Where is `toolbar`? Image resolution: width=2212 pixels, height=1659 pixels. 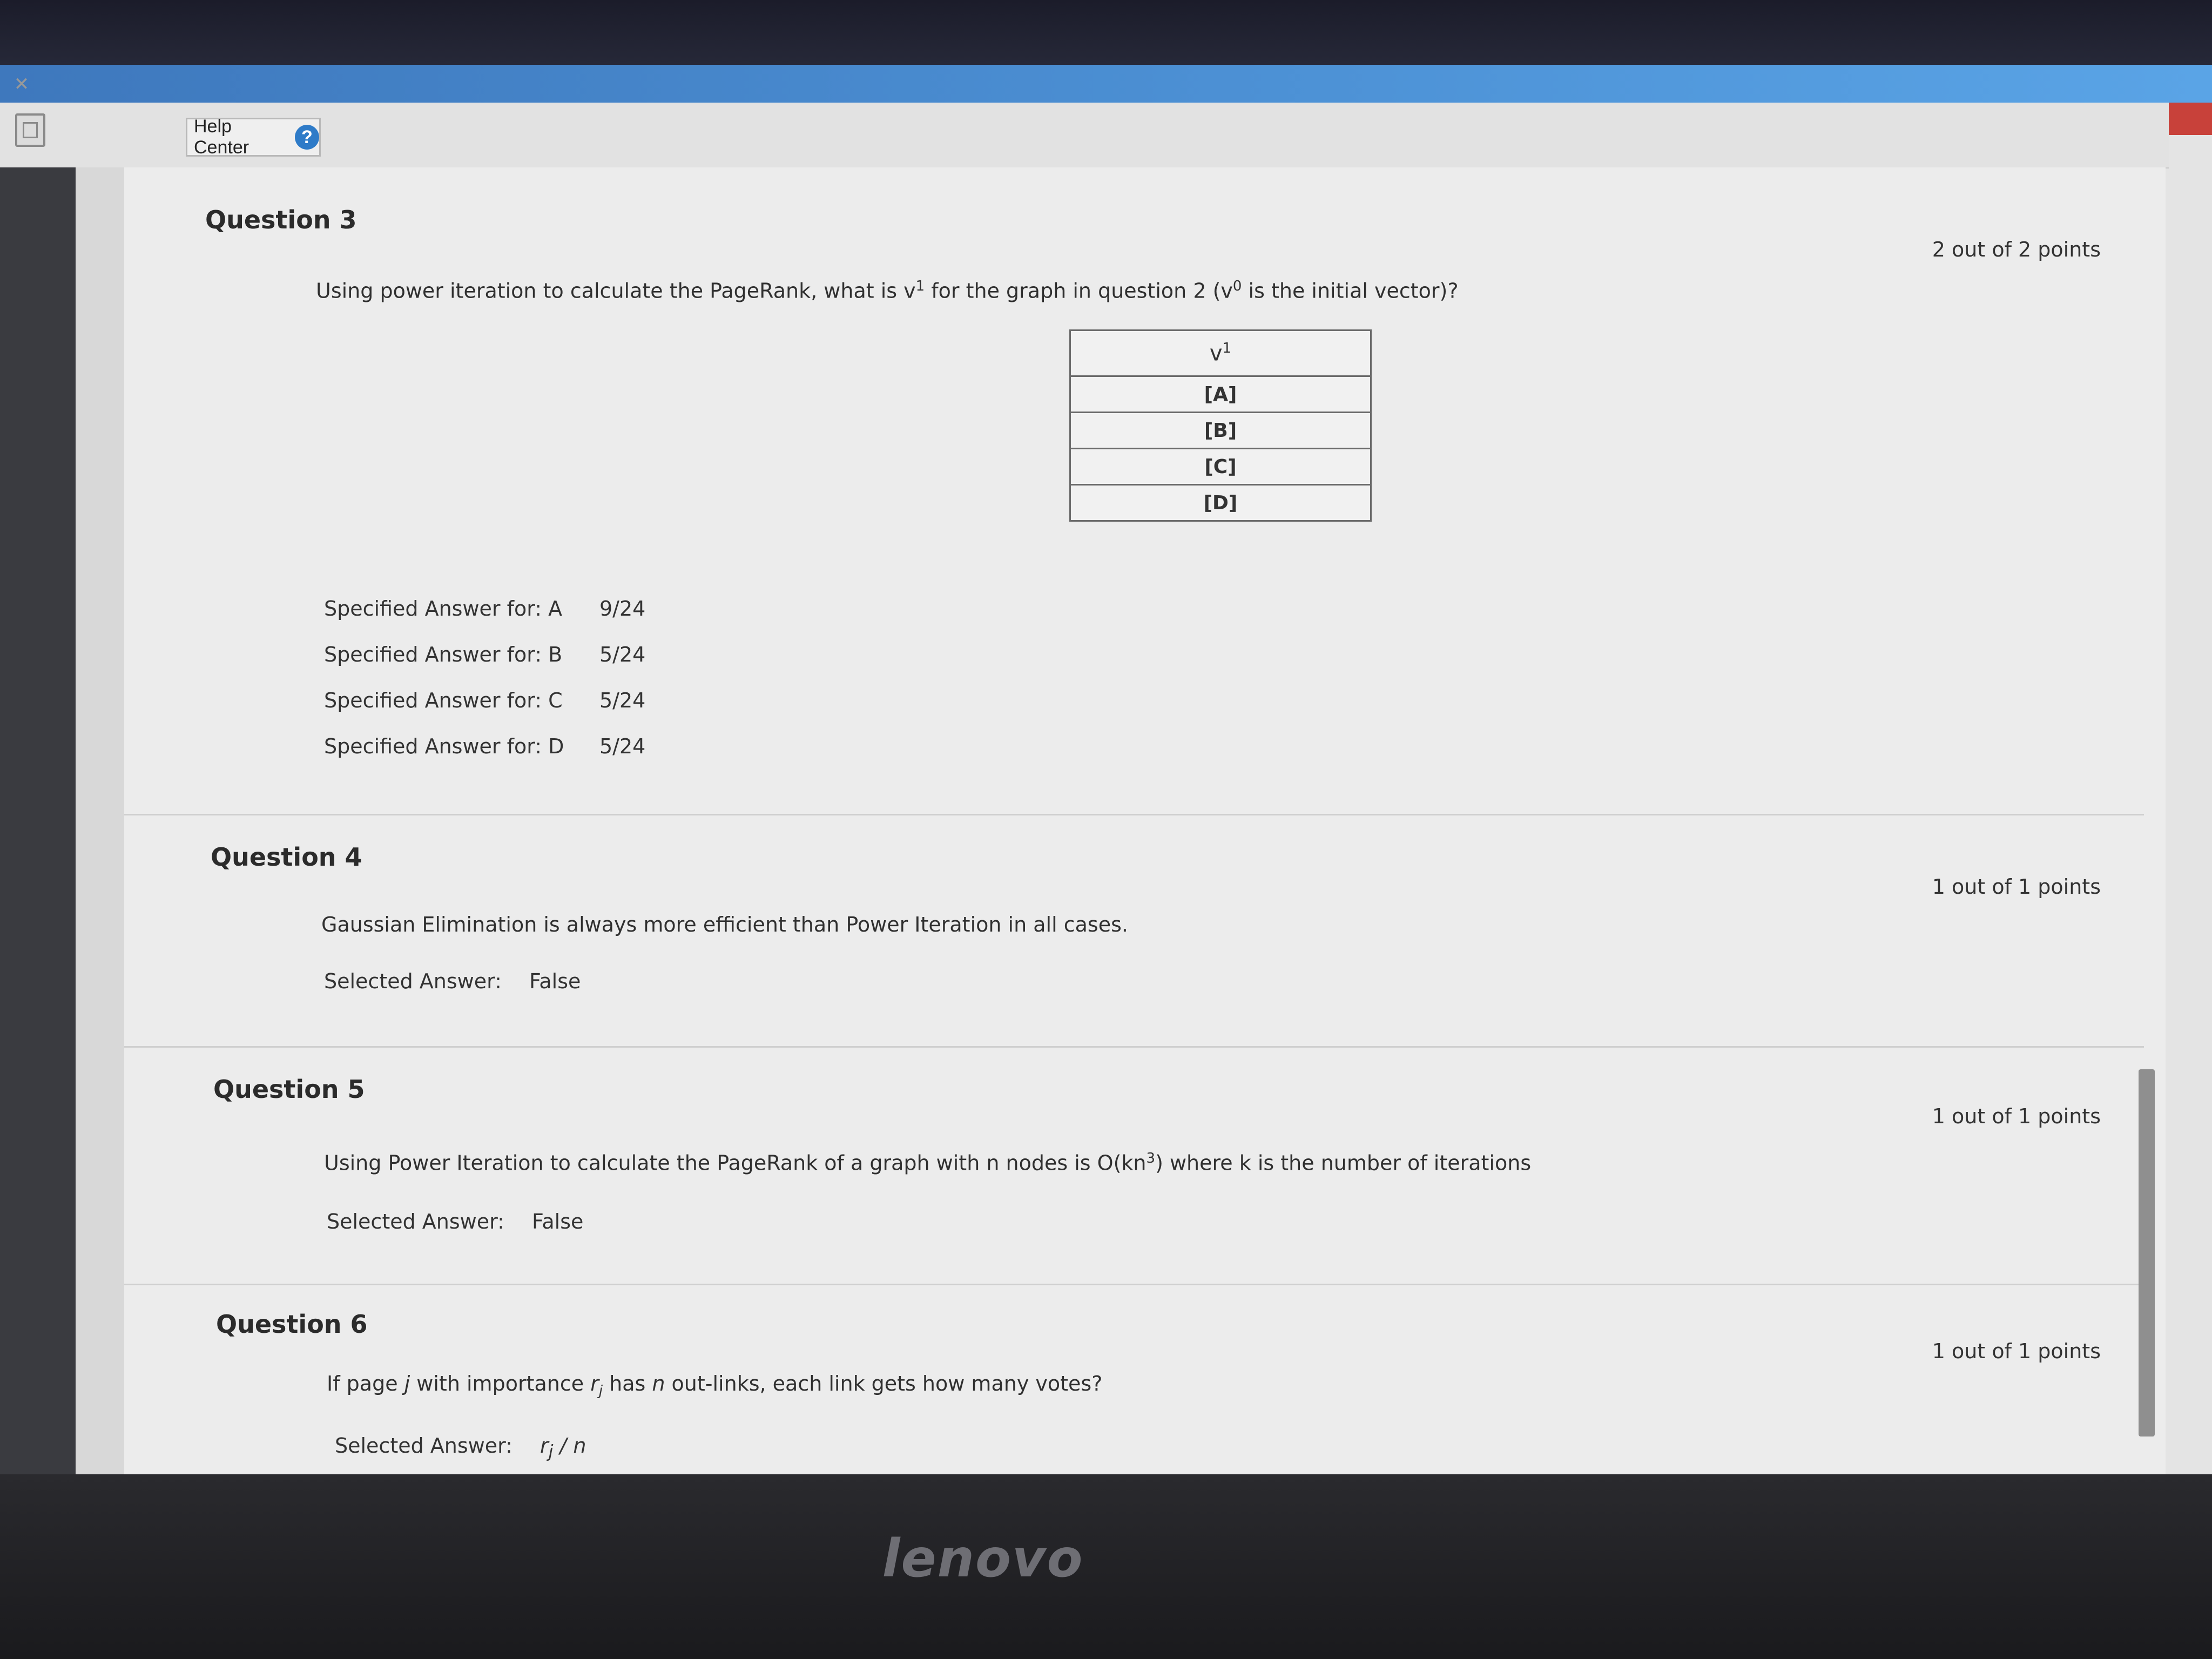
toolbar is located at coordinates (1084, 135).